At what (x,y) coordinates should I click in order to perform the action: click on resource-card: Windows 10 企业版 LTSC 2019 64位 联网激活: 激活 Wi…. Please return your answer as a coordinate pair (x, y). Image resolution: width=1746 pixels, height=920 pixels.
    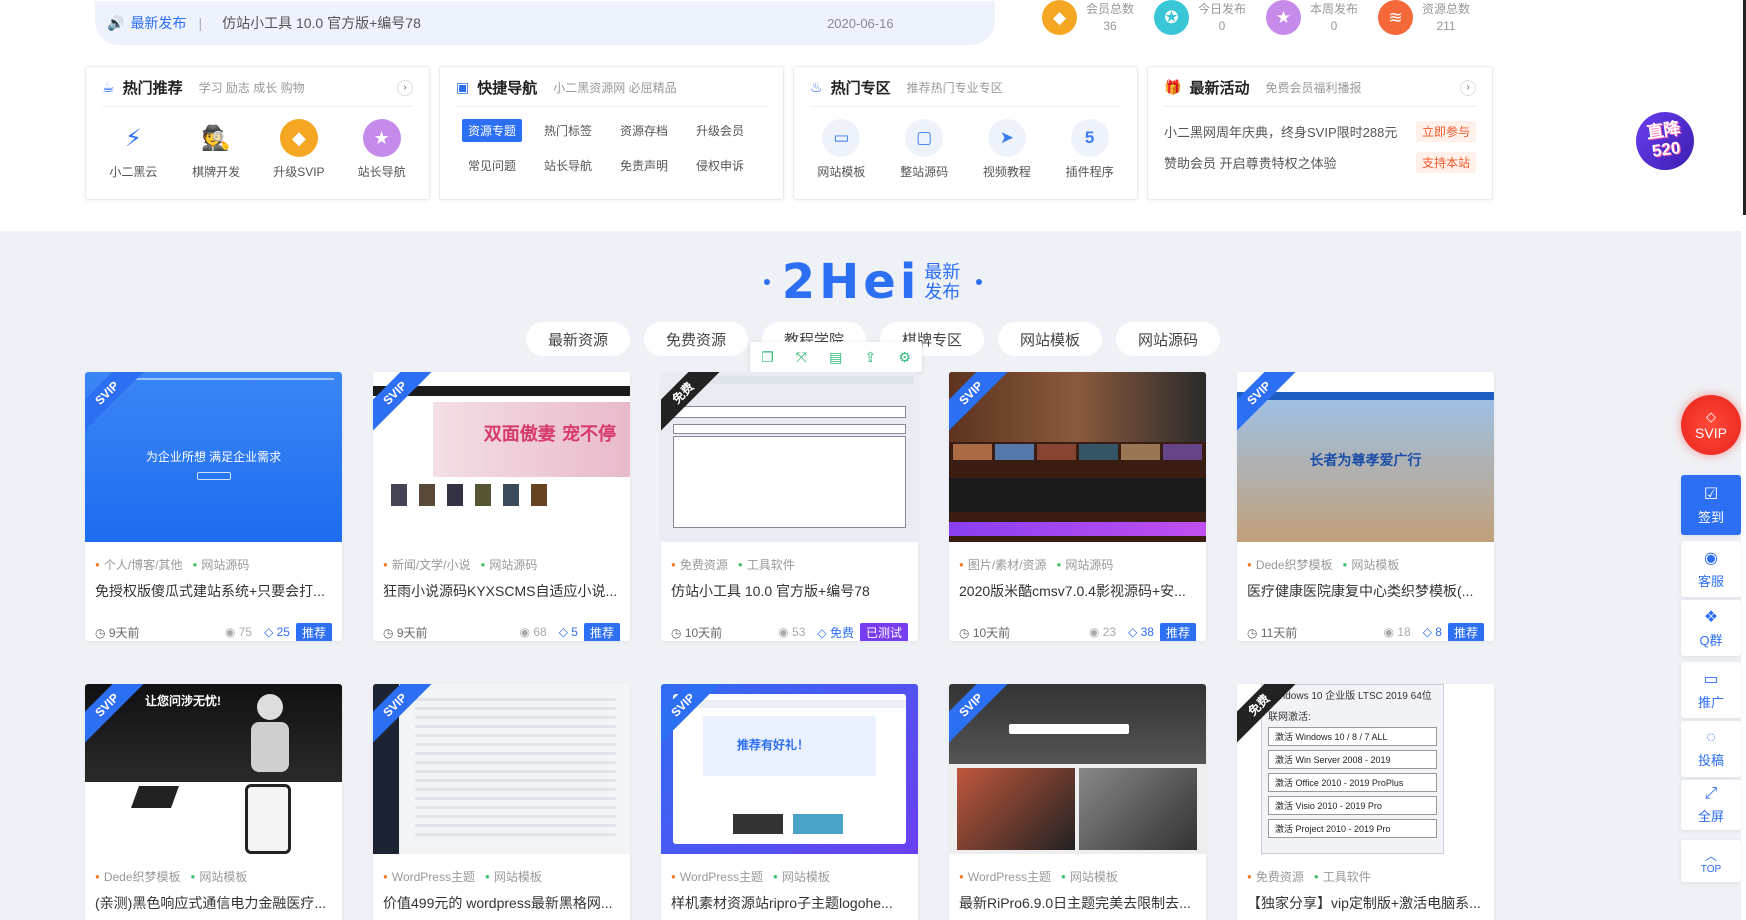
    Looking at the image, I should click on (1365, 802).